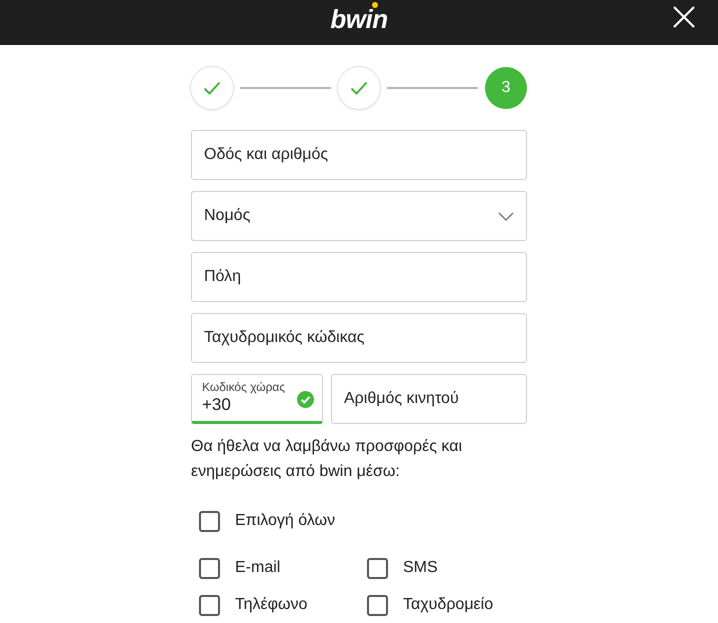 This screenshot has height=623, width=718. What do you see at coordinates (420, 568) in the screenshot?
I see `checkbox-label: SMS` at bounding box center [420, 568].